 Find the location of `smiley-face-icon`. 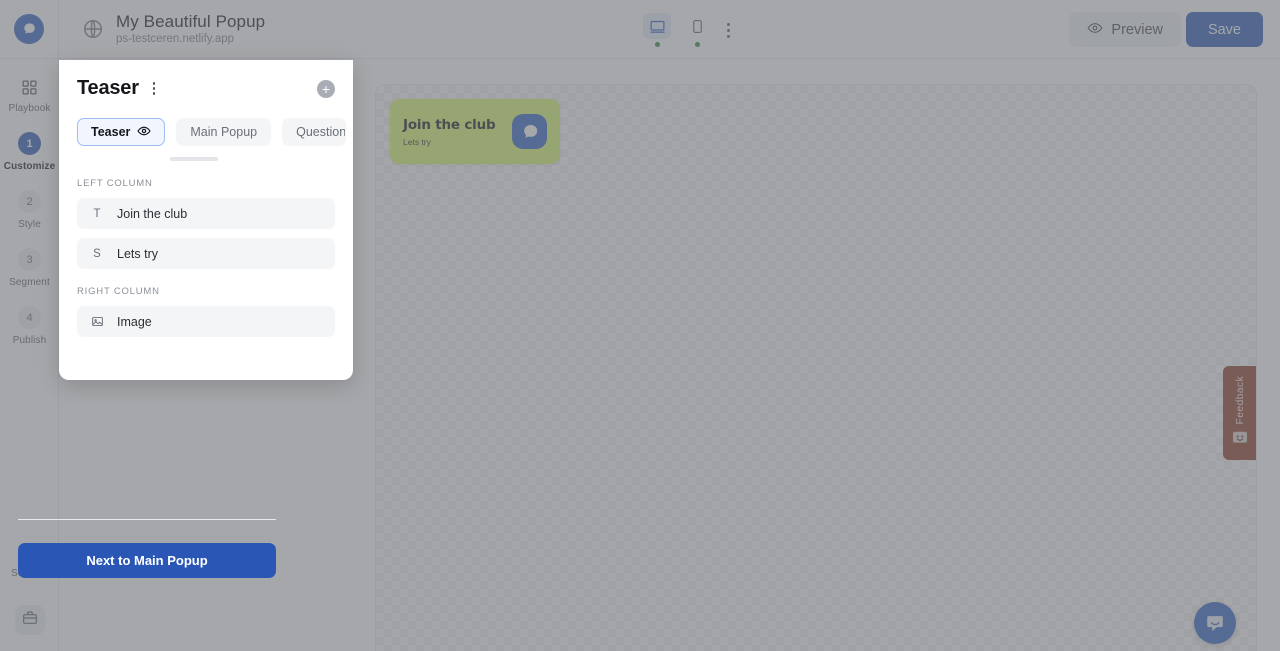

smiley-face-icon is located at coordinates (1240, 440).